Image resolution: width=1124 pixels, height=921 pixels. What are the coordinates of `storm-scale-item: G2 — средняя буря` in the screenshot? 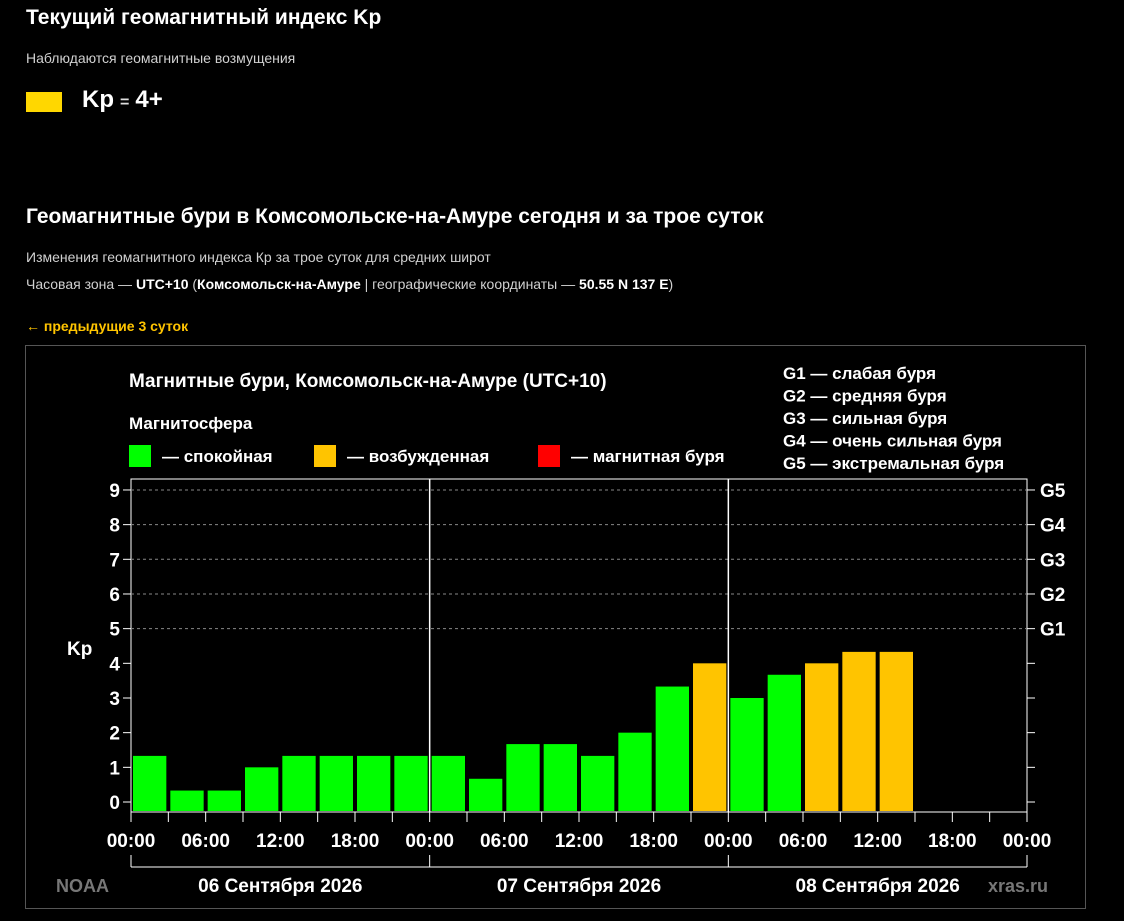 It's located at (865, 396).